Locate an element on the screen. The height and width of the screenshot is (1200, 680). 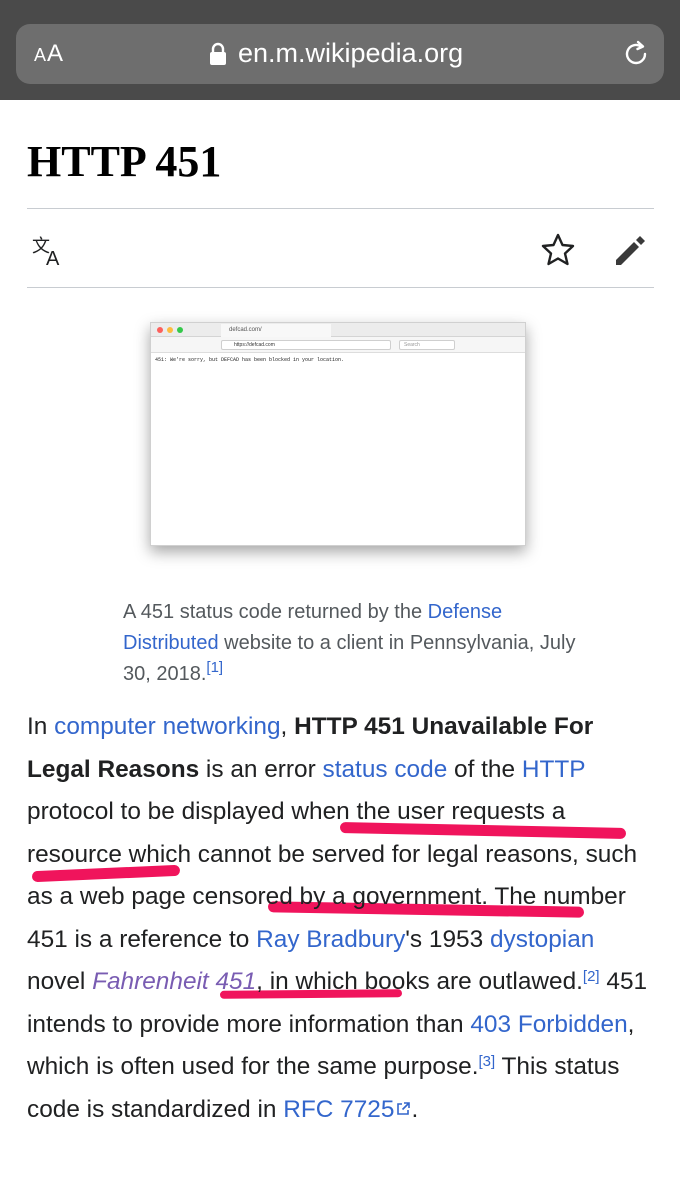
translate-icon: 文 A is located at coordinates (48, 250).